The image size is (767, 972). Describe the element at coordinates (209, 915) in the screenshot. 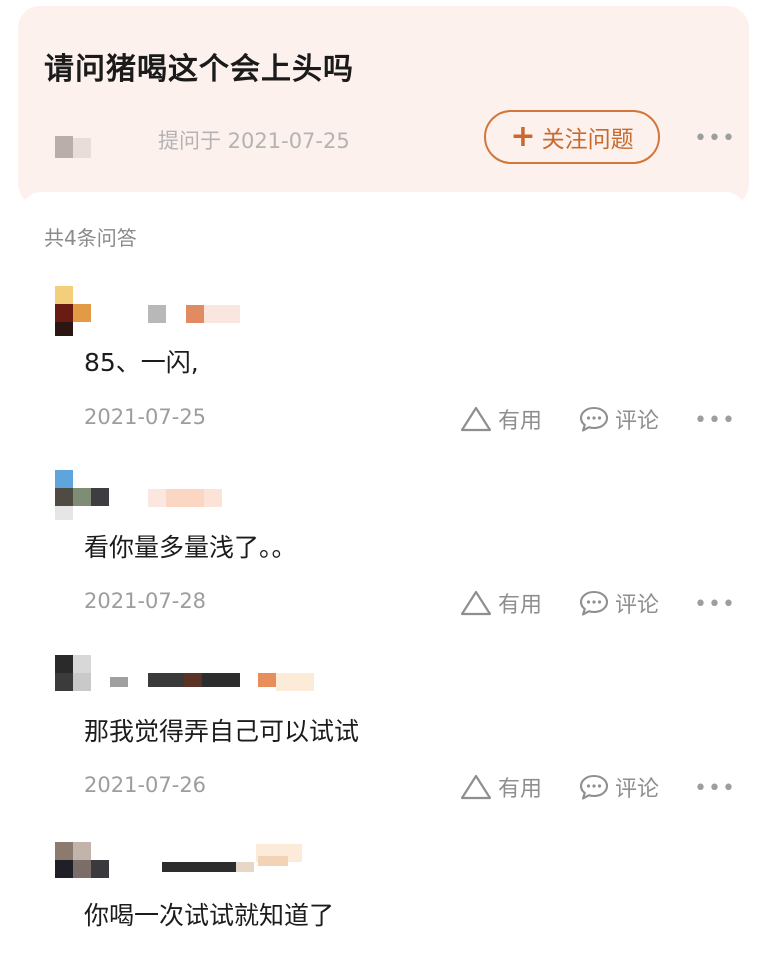

I see `answer-text: 你喝一次试试就知道了` at that location.